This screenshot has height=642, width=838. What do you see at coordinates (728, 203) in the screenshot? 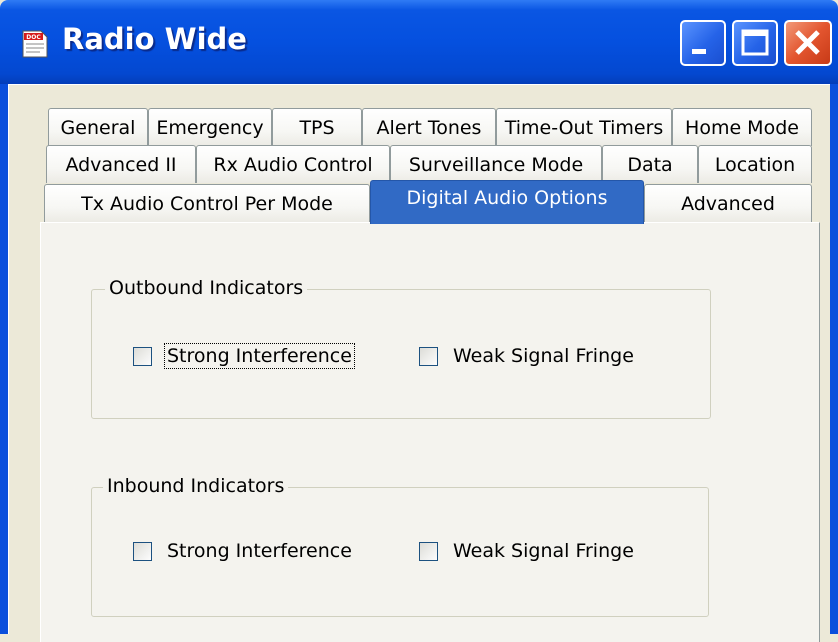
I see `tab-advanced: Advanced` at bounding box center [728, 203].